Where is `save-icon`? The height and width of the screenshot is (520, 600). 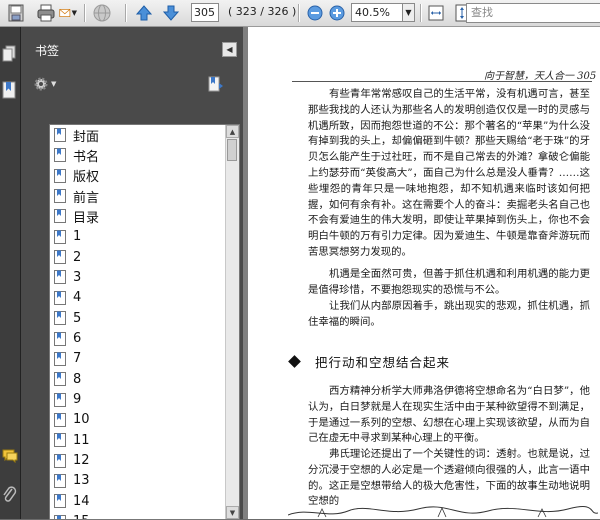
save-icon is located at coordinates (16, 13).